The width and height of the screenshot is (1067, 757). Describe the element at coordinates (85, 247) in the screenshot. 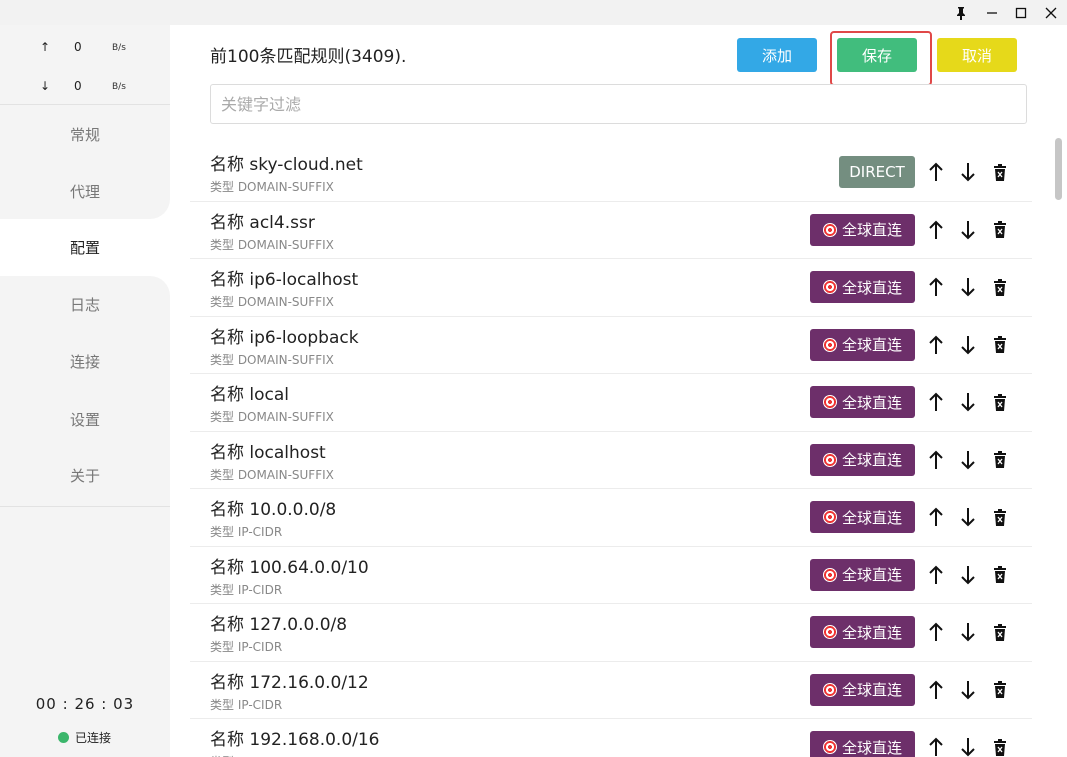

I see `nav-item-profiles: 配置` at that location.